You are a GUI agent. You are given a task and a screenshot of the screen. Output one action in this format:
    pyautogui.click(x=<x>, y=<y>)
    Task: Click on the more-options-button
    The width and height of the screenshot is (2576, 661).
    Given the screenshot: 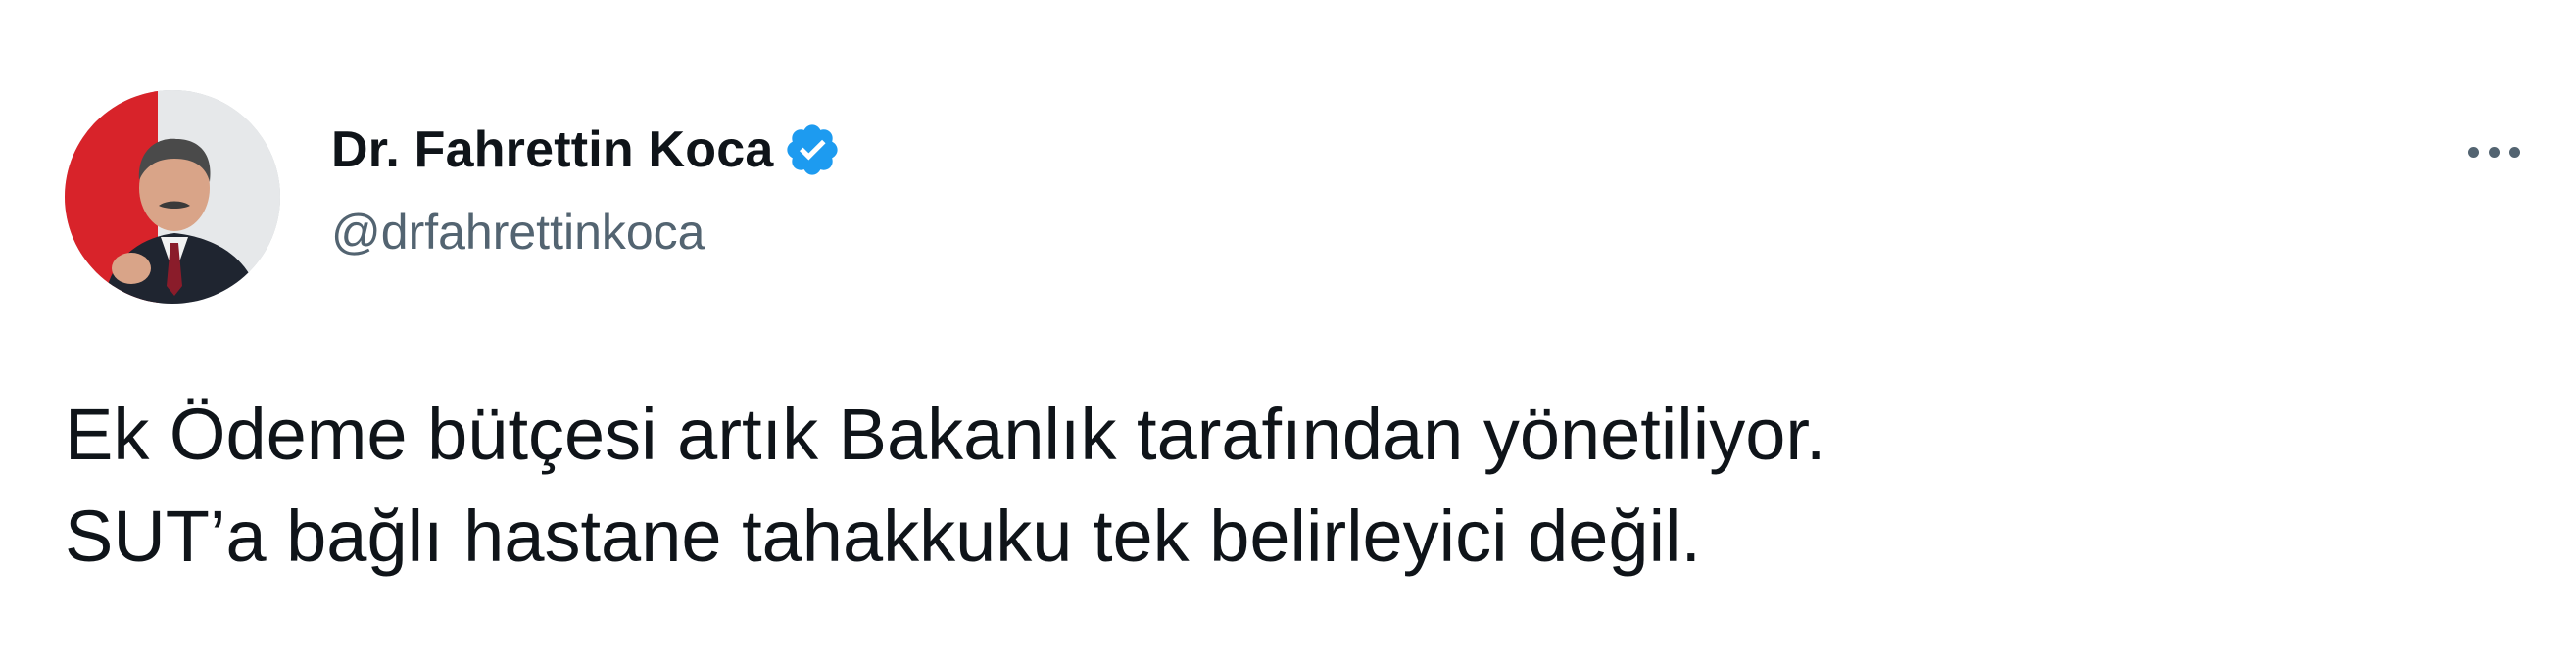 What is the action you would take?
    pyautogui.click(x=2494, y=152)
    